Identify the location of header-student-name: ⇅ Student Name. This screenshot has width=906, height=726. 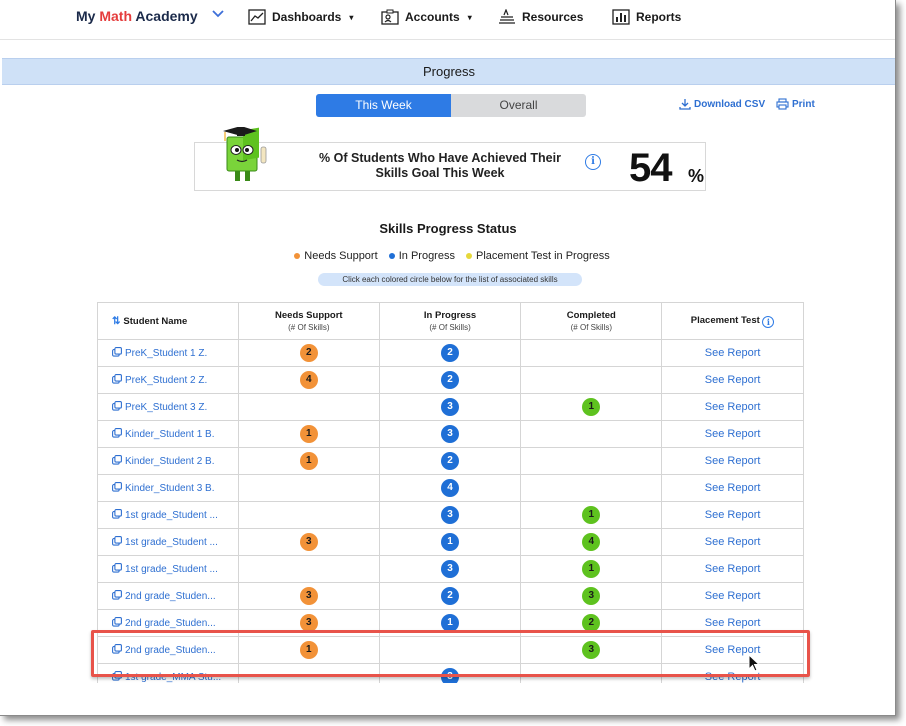
(168, 321).